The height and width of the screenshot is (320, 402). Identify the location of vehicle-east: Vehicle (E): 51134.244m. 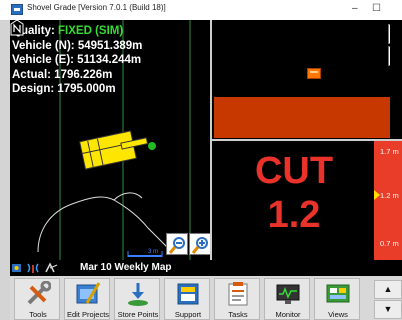
(77, 60).